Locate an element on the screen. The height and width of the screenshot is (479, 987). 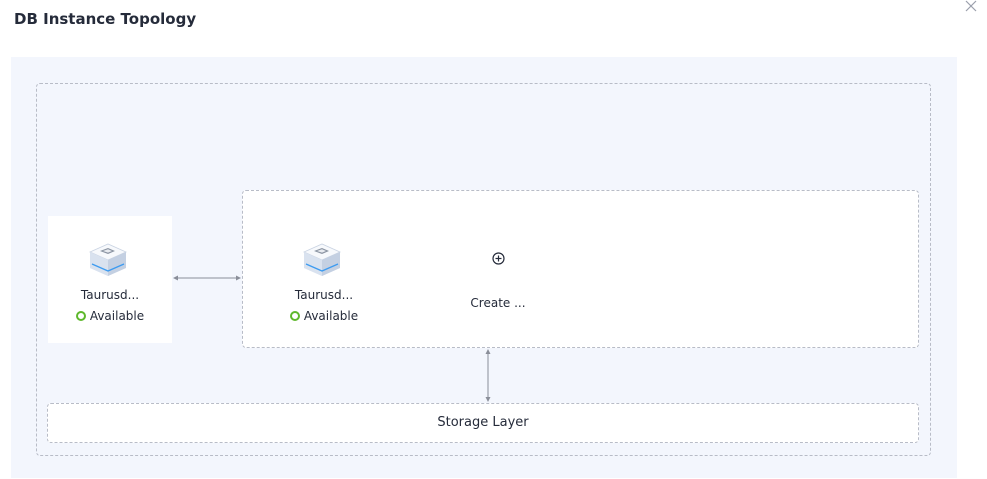
replica-node: Taurusd... Available is located at coordinates (324, 279).